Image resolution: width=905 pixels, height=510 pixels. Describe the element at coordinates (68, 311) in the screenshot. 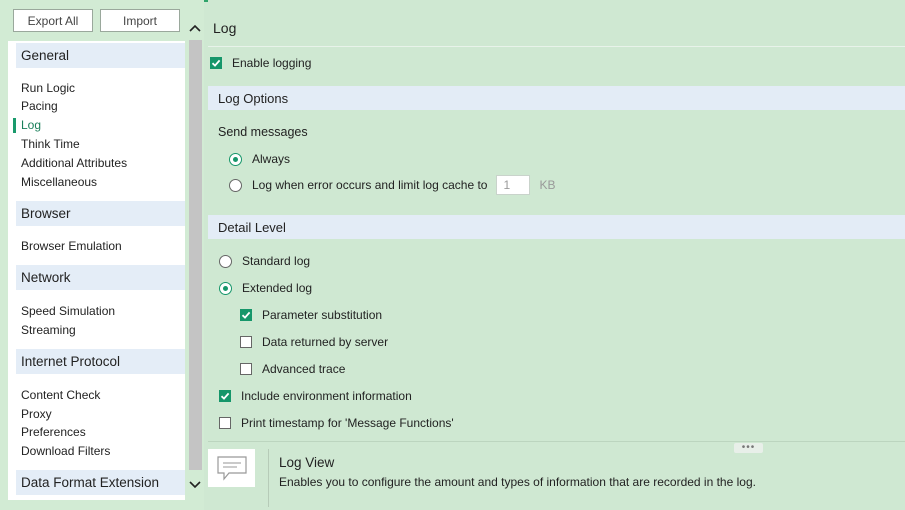

I see `nav-item-speed-simulation: Speed Simulation` at that location.